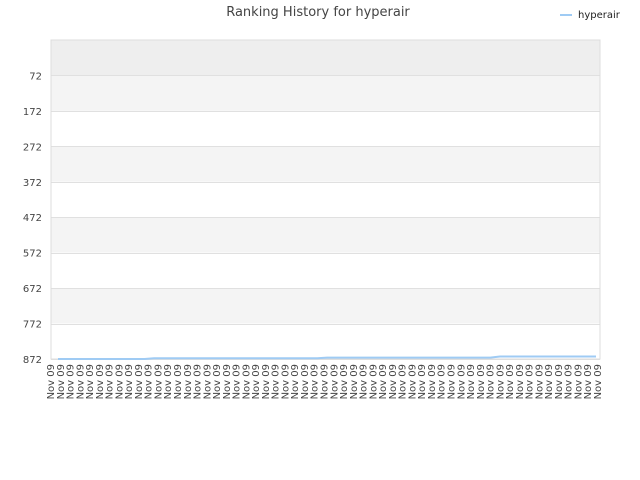 Image resolution: width=640 pixels, height=480 pixels. What do you see at coordinates (32, 360) in the screenshot?
I see `y-tick-label: 872` at bounding box center [32, 360].